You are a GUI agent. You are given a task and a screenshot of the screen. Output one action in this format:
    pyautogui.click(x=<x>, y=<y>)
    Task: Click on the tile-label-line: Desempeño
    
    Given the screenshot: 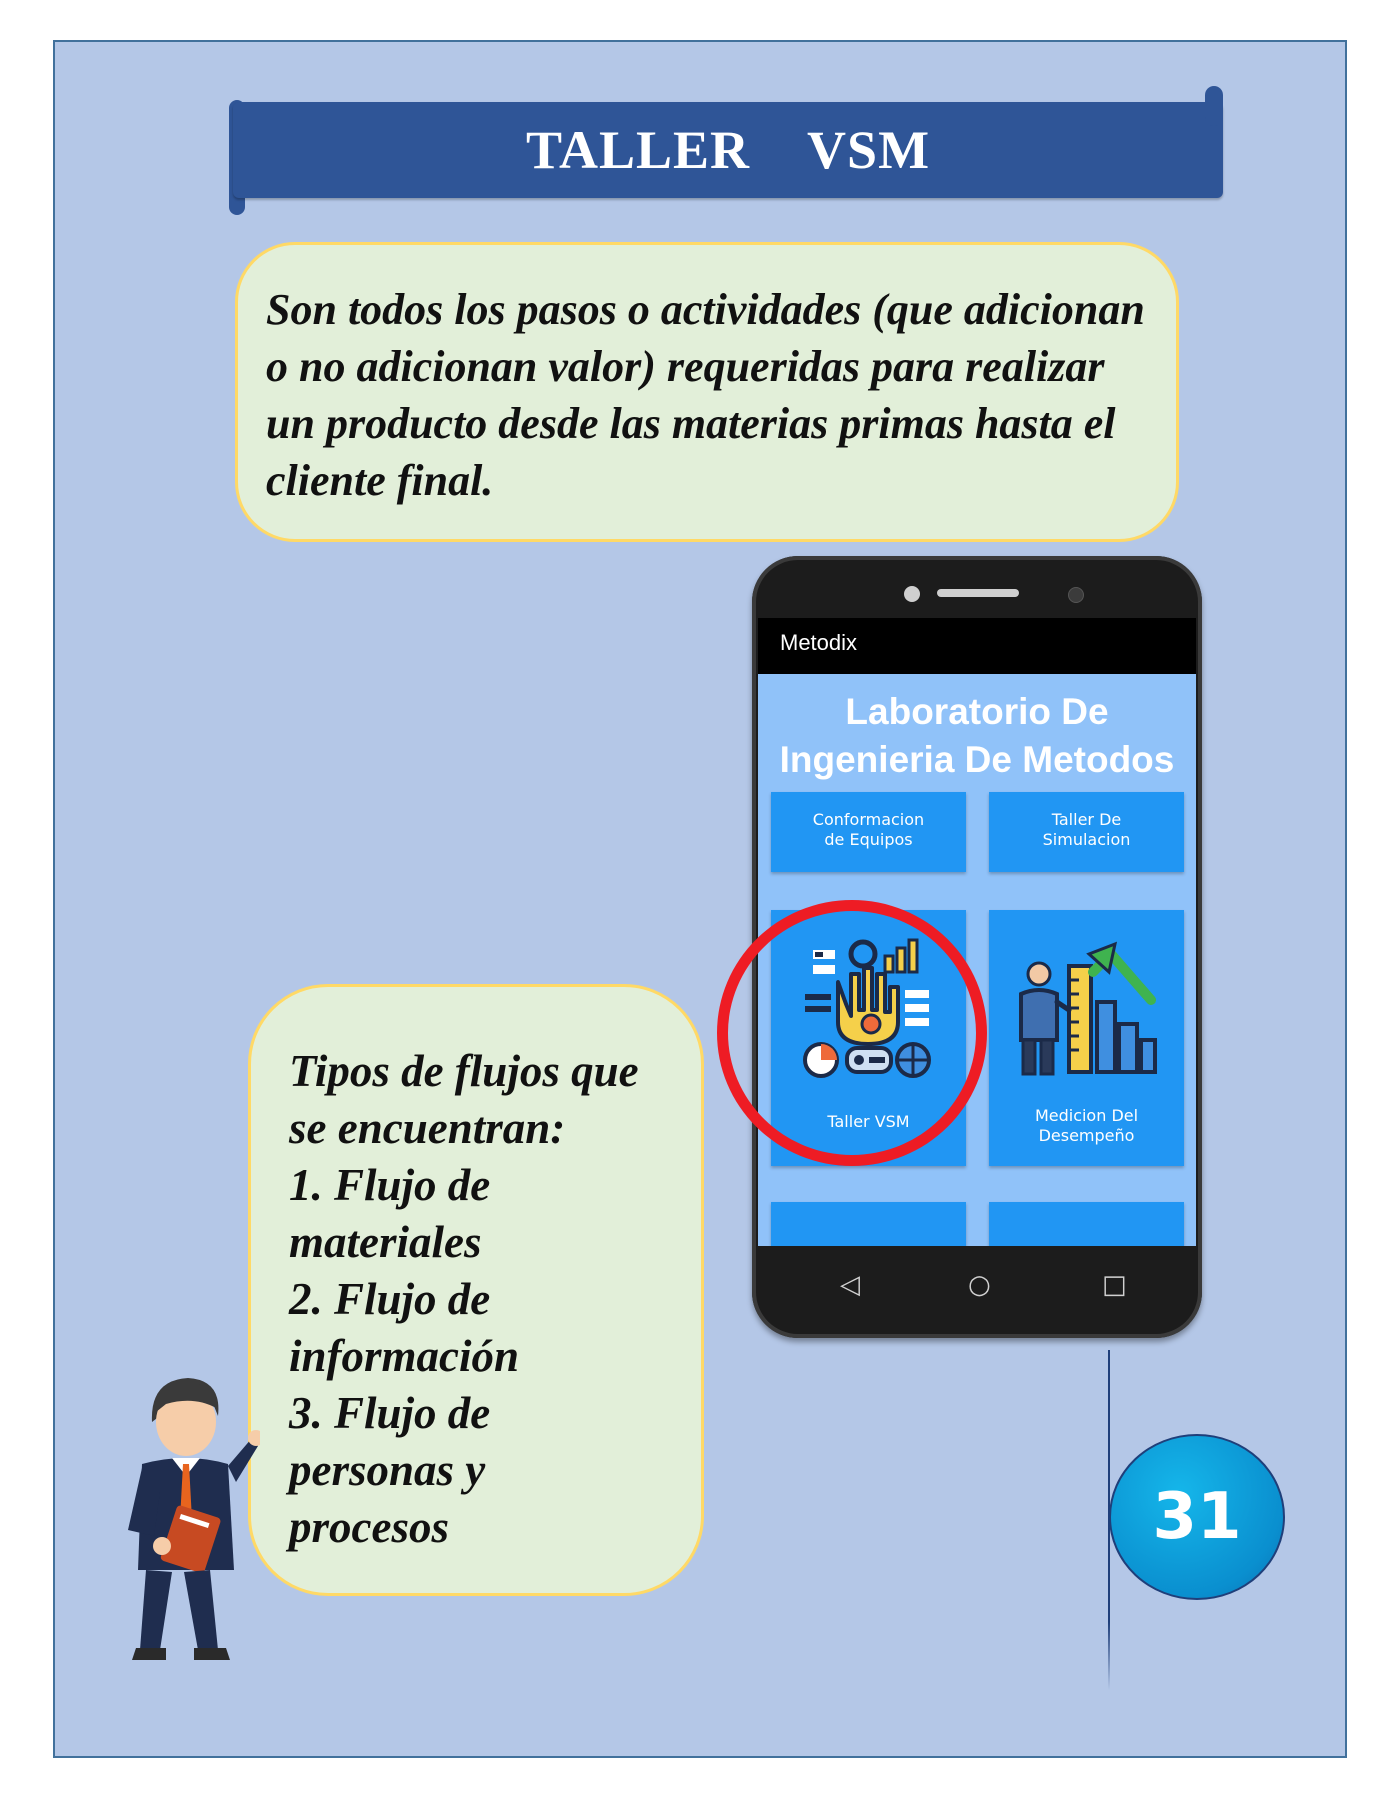 What is the action you would take?
    pyautogui.click(x=1086, y=1135)
    